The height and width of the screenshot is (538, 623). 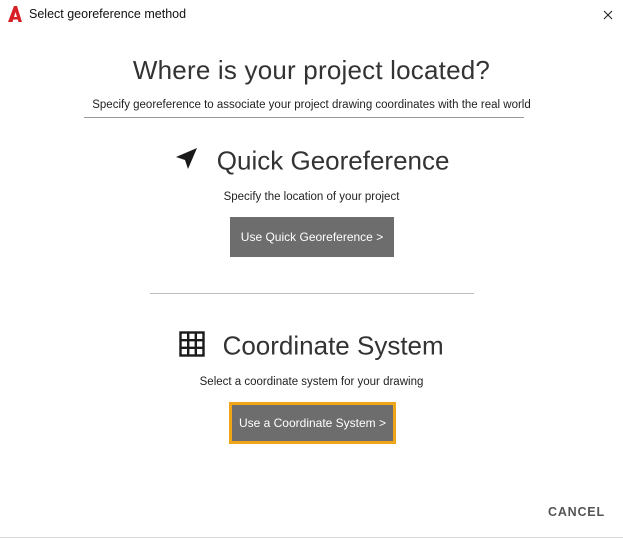 I want to click on window-title: Select georeference method, so click(x=108, y=14).